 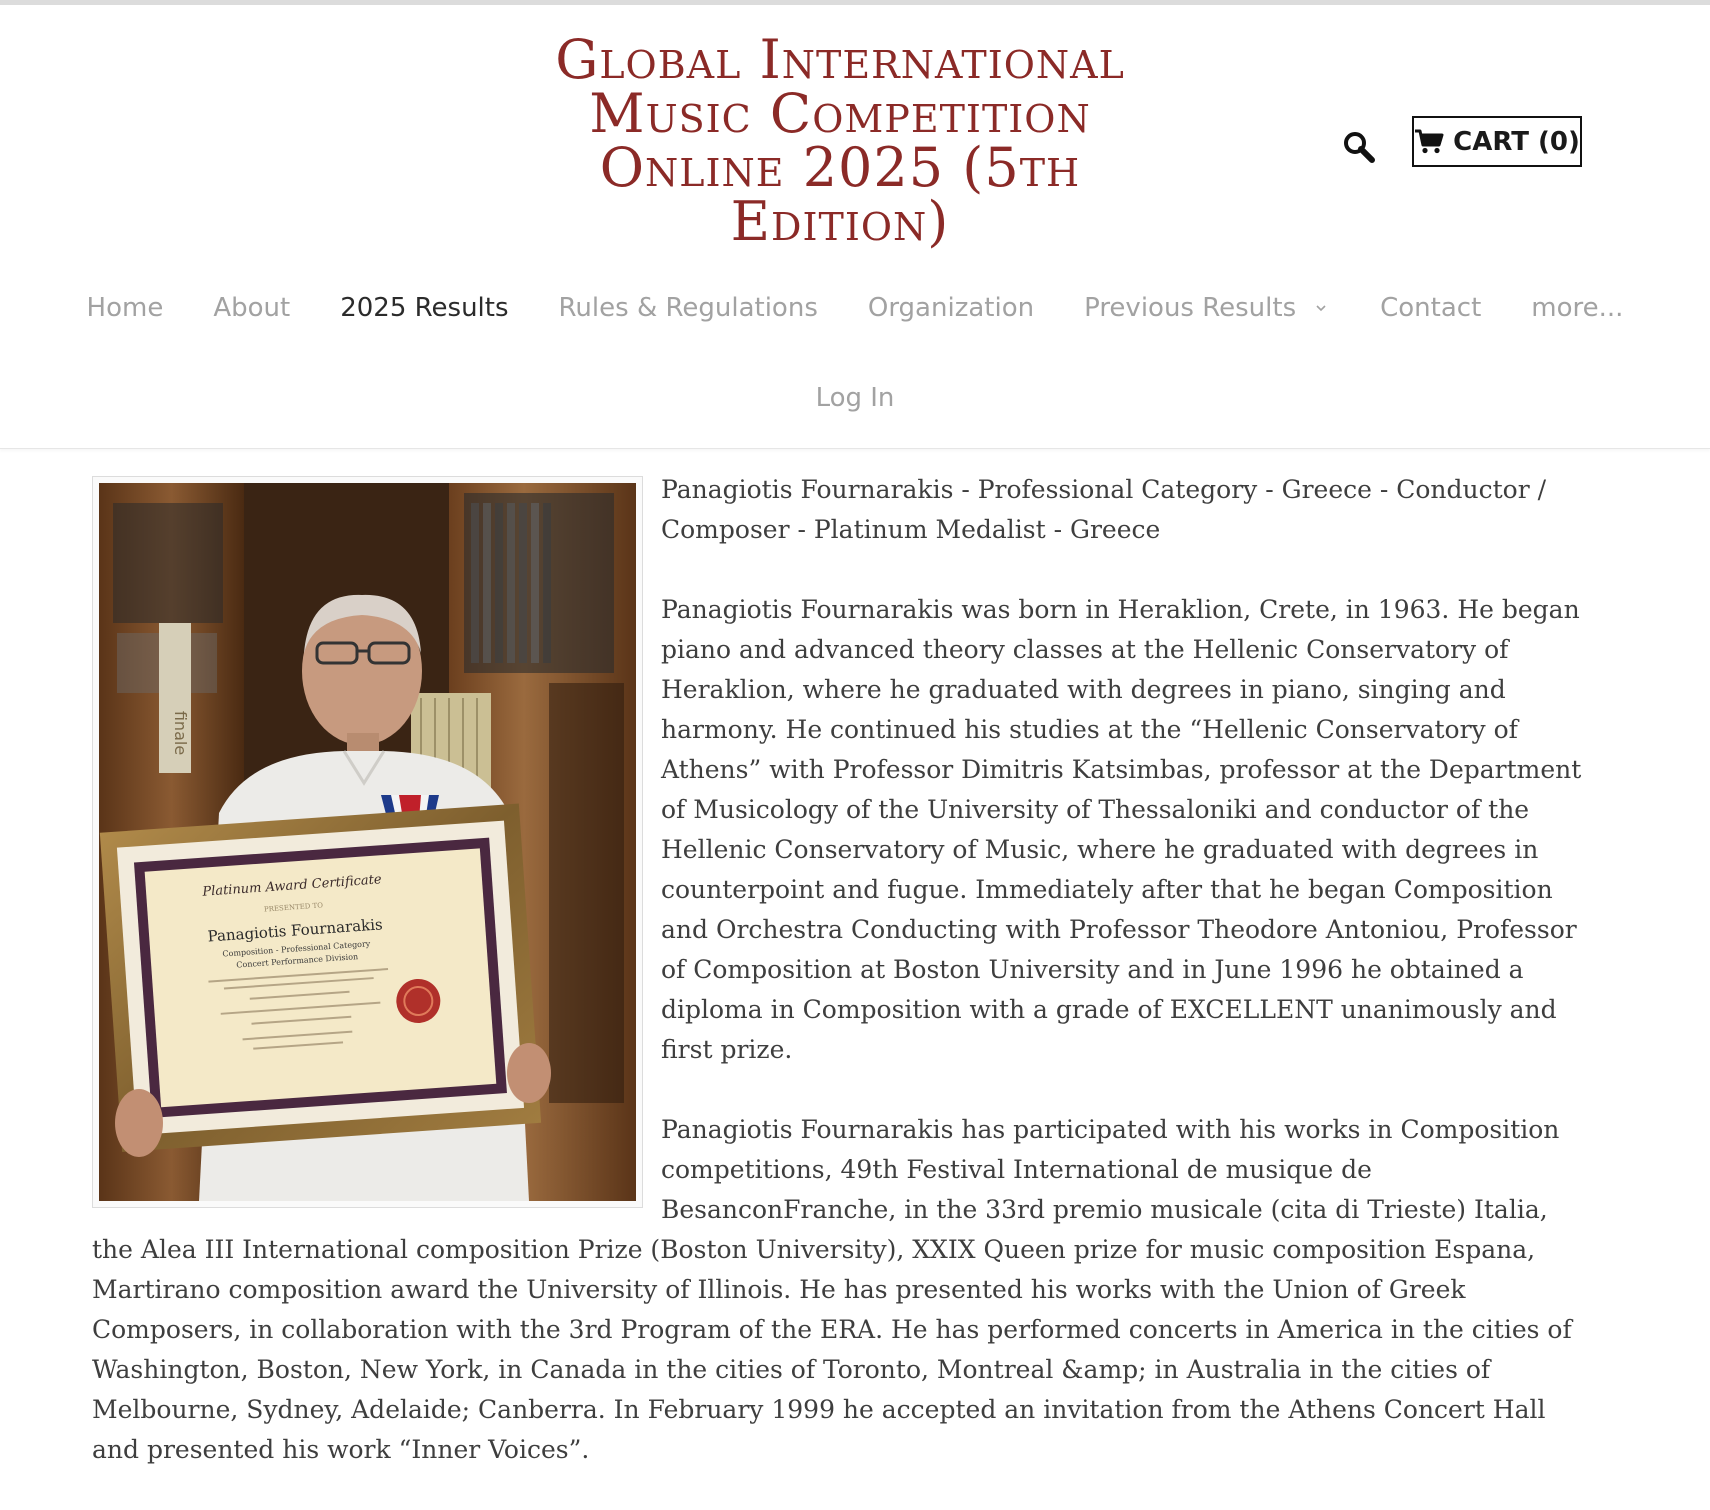 I want to click on shopping-cart-icon, so click(x=1429, y=141).